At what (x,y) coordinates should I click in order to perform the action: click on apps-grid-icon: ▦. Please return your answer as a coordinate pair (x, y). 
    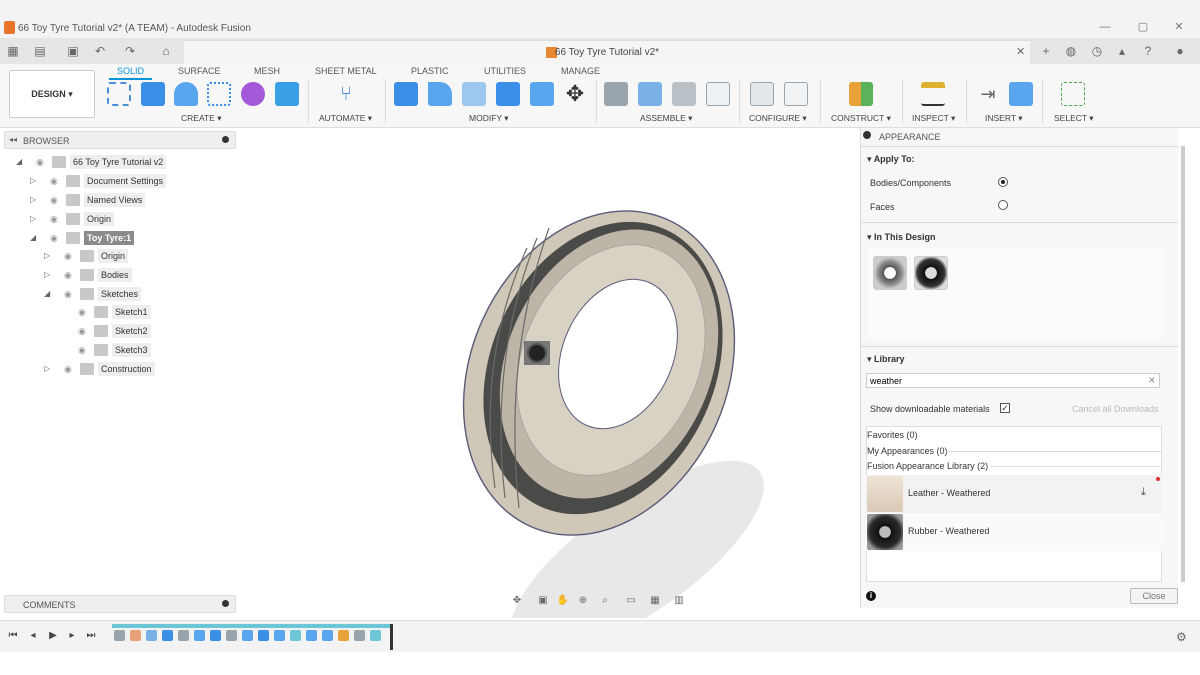
    Looking at the image, I should click on (13, 51).